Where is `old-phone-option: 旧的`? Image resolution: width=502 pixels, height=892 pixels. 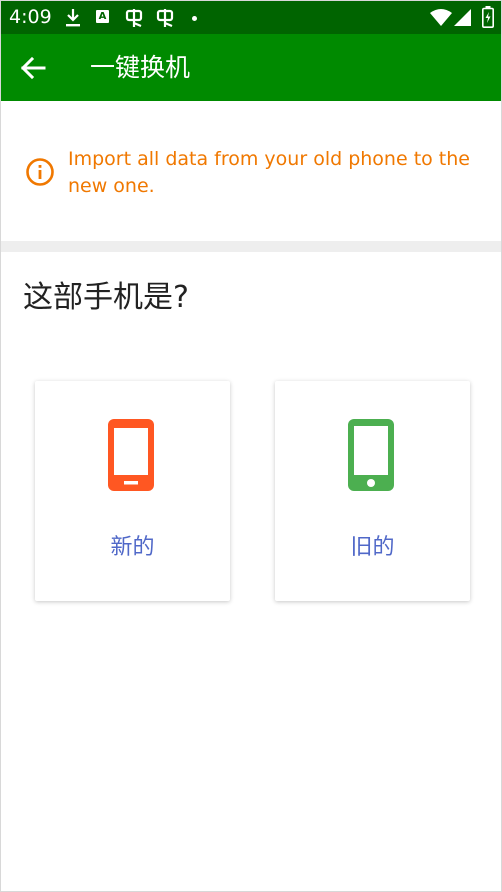
old-phone-option: 旧的 is located at coordinates (372, 491).